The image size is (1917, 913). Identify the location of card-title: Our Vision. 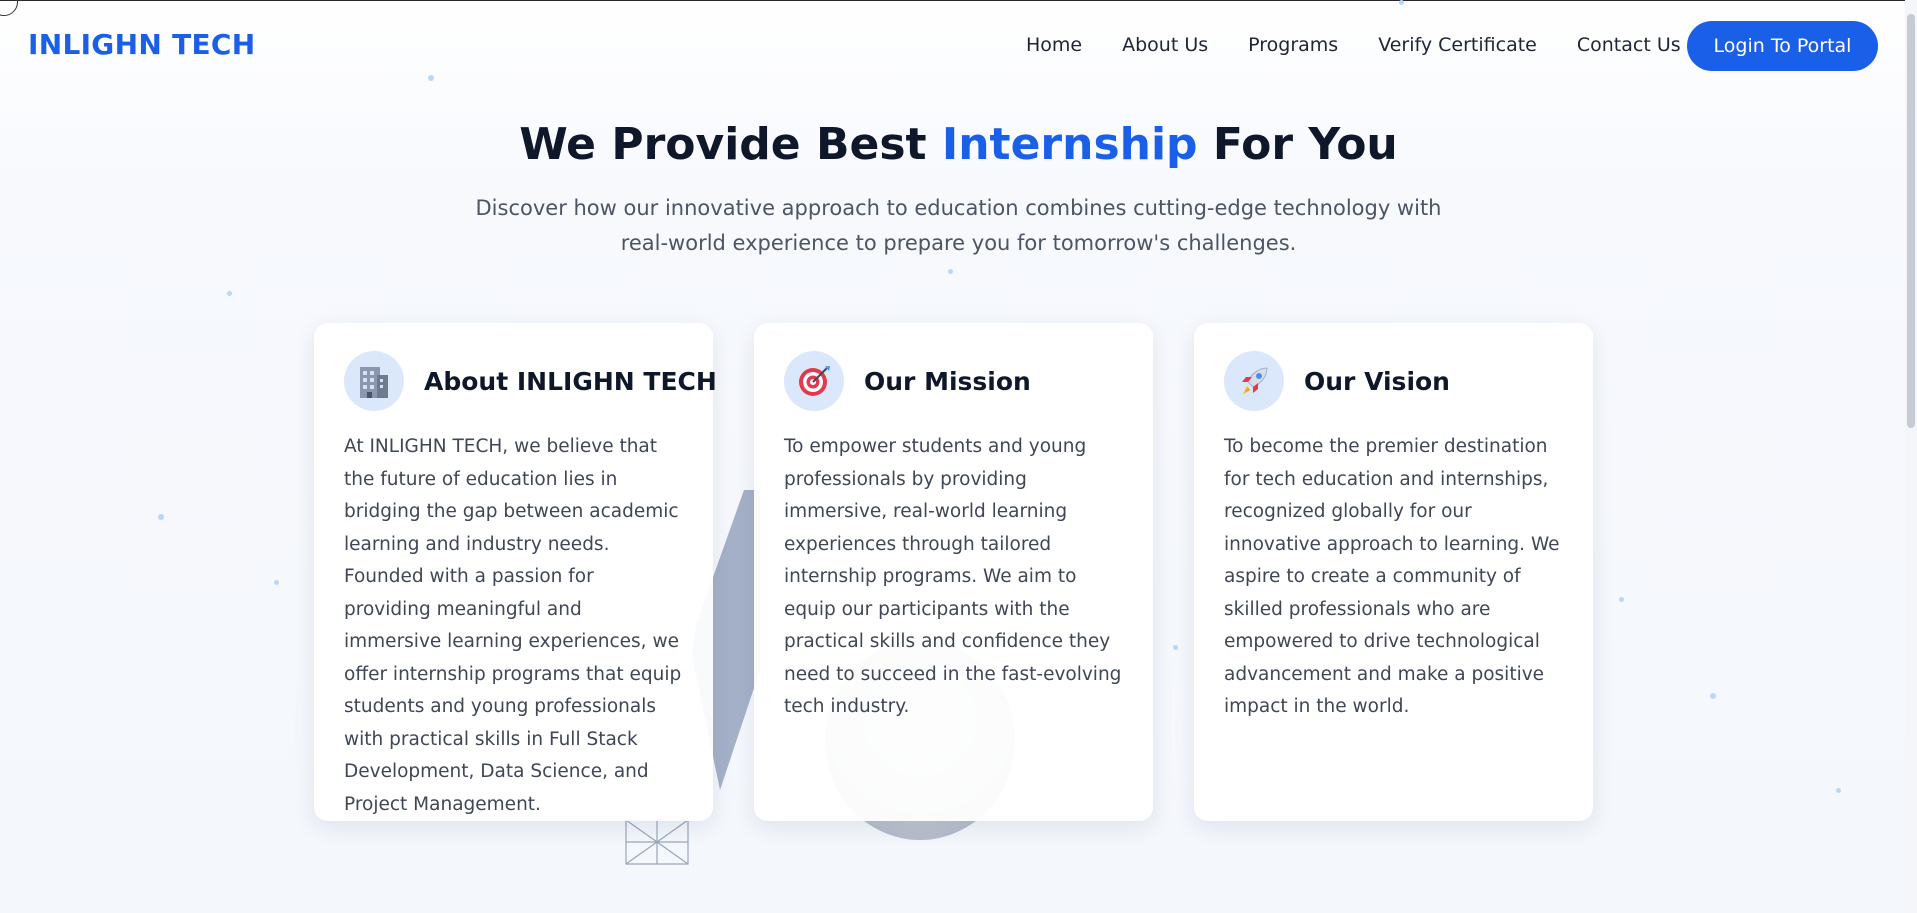
(1377, 381).